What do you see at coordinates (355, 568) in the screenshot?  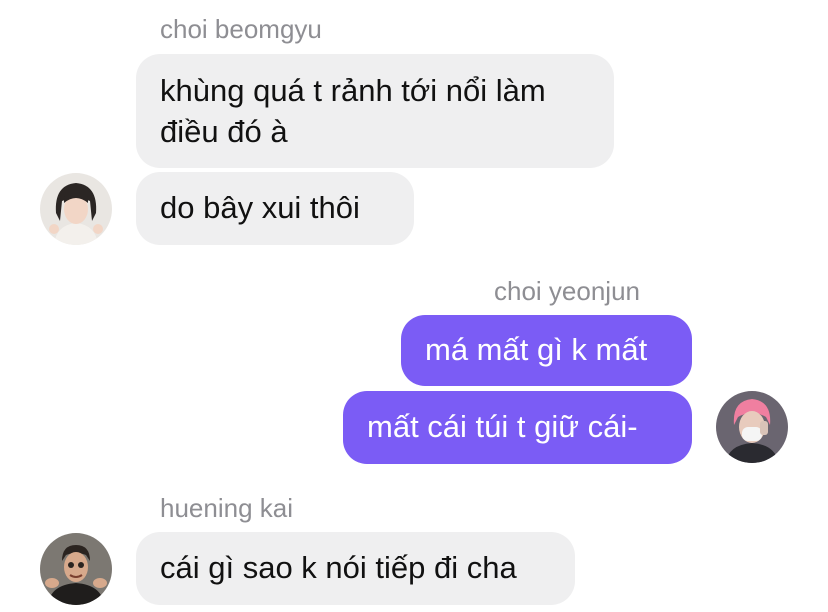 I see `message-bubble: cái gì sao k nói tiếp đi cha` at bounding box center [355, 568].